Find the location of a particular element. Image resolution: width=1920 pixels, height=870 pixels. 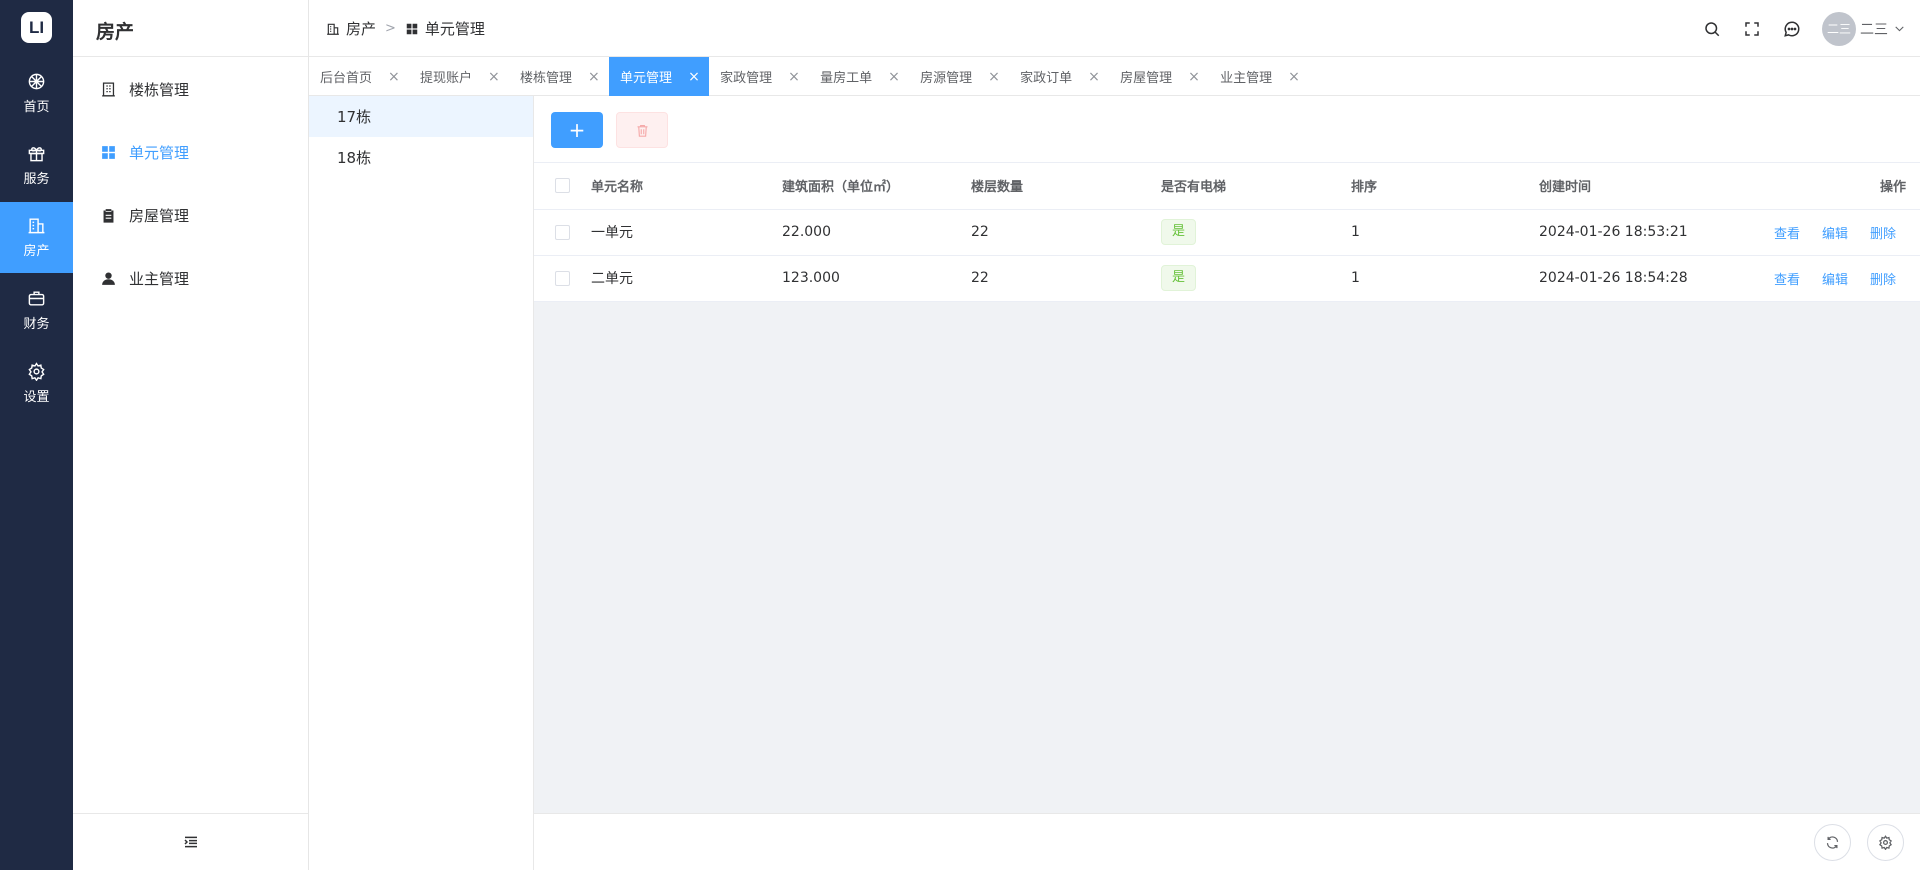

cell-created: 2024-01-26 18:54:28 is located at coordinates (1639, 278).